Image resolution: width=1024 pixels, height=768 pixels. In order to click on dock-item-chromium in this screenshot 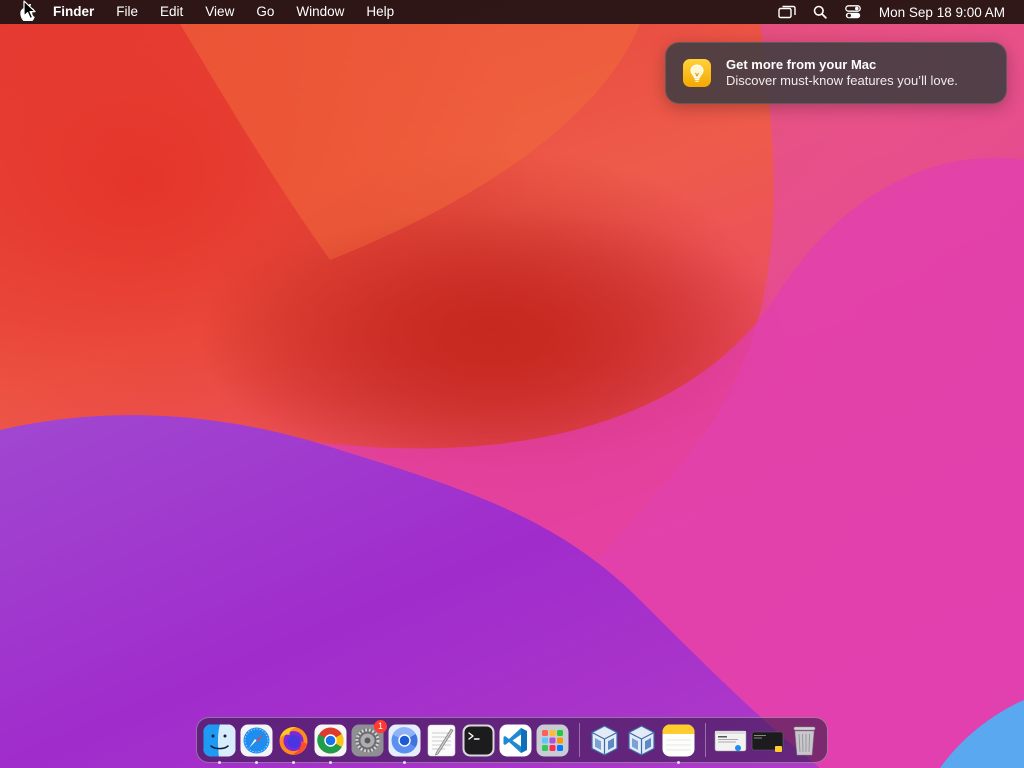, I will do `click(404, 744)`.